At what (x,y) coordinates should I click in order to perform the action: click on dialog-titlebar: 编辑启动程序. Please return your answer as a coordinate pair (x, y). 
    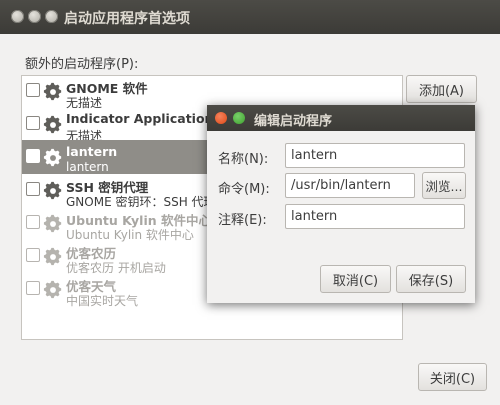
    Looking at the image, I should click on (341, 118).